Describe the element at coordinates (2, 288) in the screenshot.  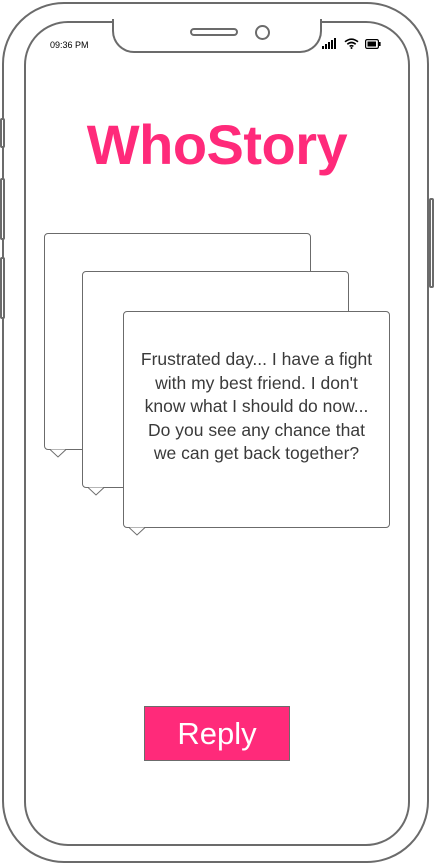
I see `volume-down-button` at that location.